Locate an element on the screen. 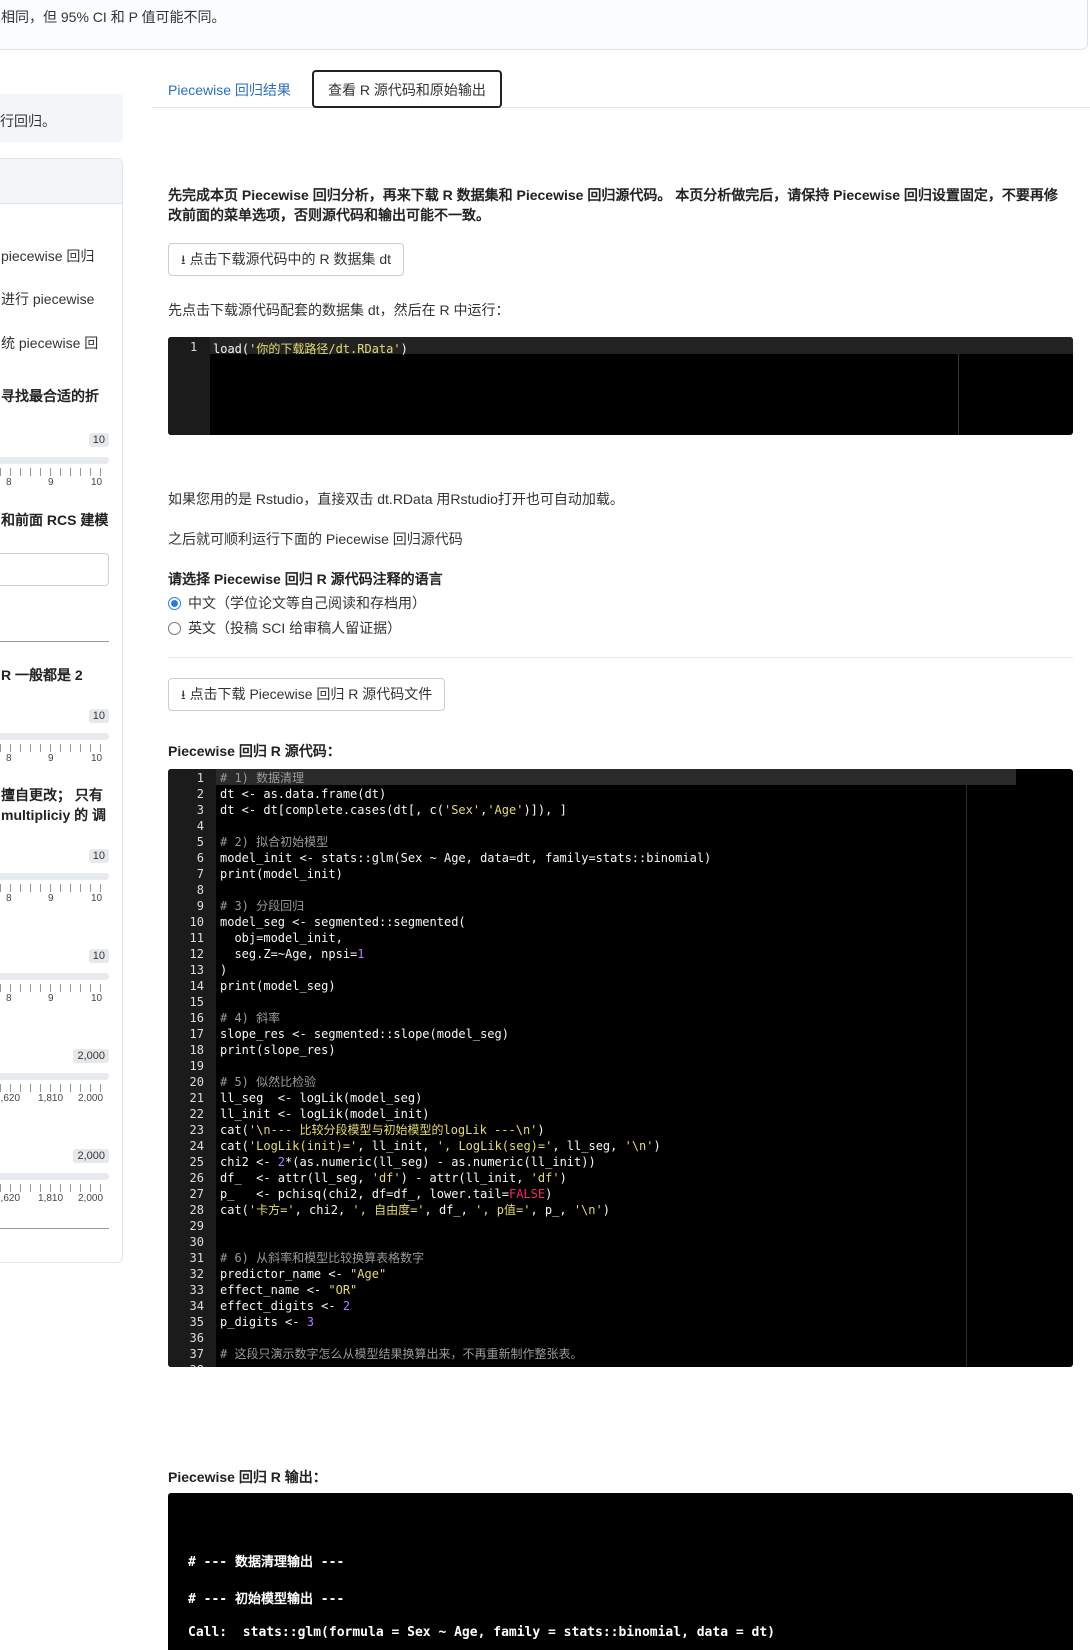 Image resolution: width=1090 pixels, height=1650 pixels. line-number: 9 is located at coordinates (200, 906).